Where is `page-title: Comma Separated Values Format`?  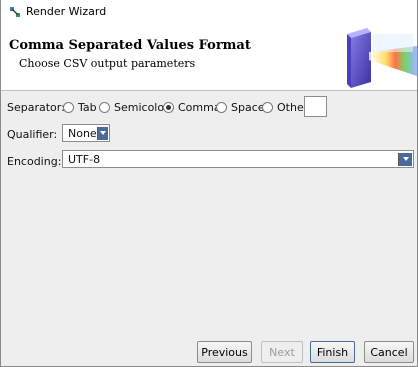 page-title: Comma Separated Values Format is located at coordinates (130, 45).